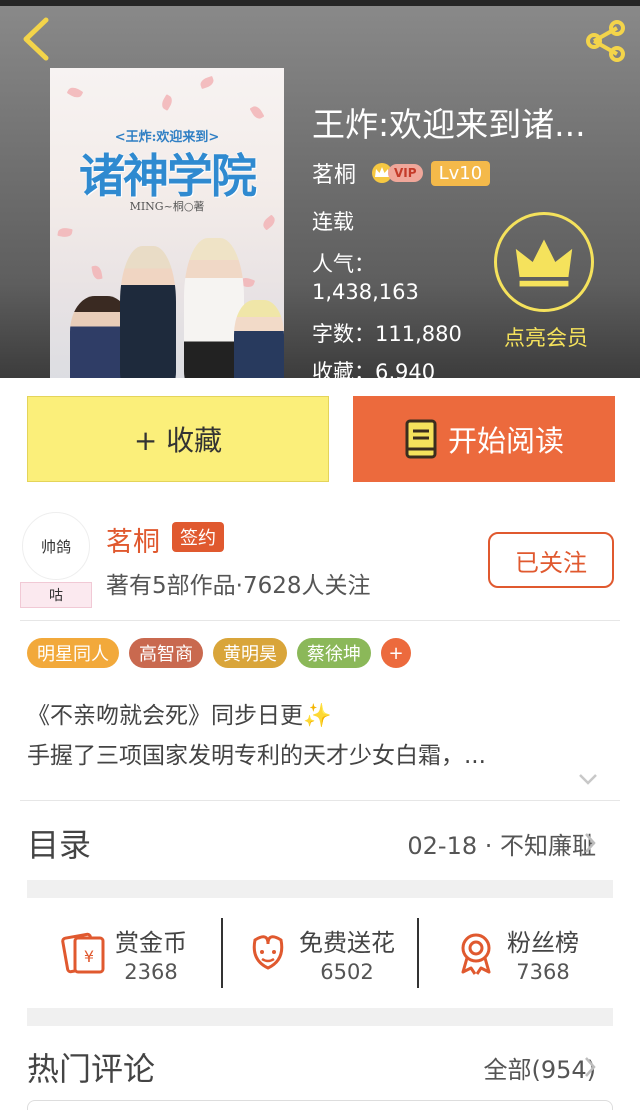 This screenshot has height=1110, width=640. What do you see at coordinates (320, 1105) in the screenshot?
I see `comment-card-edge` at bounding box center [320, 1105].